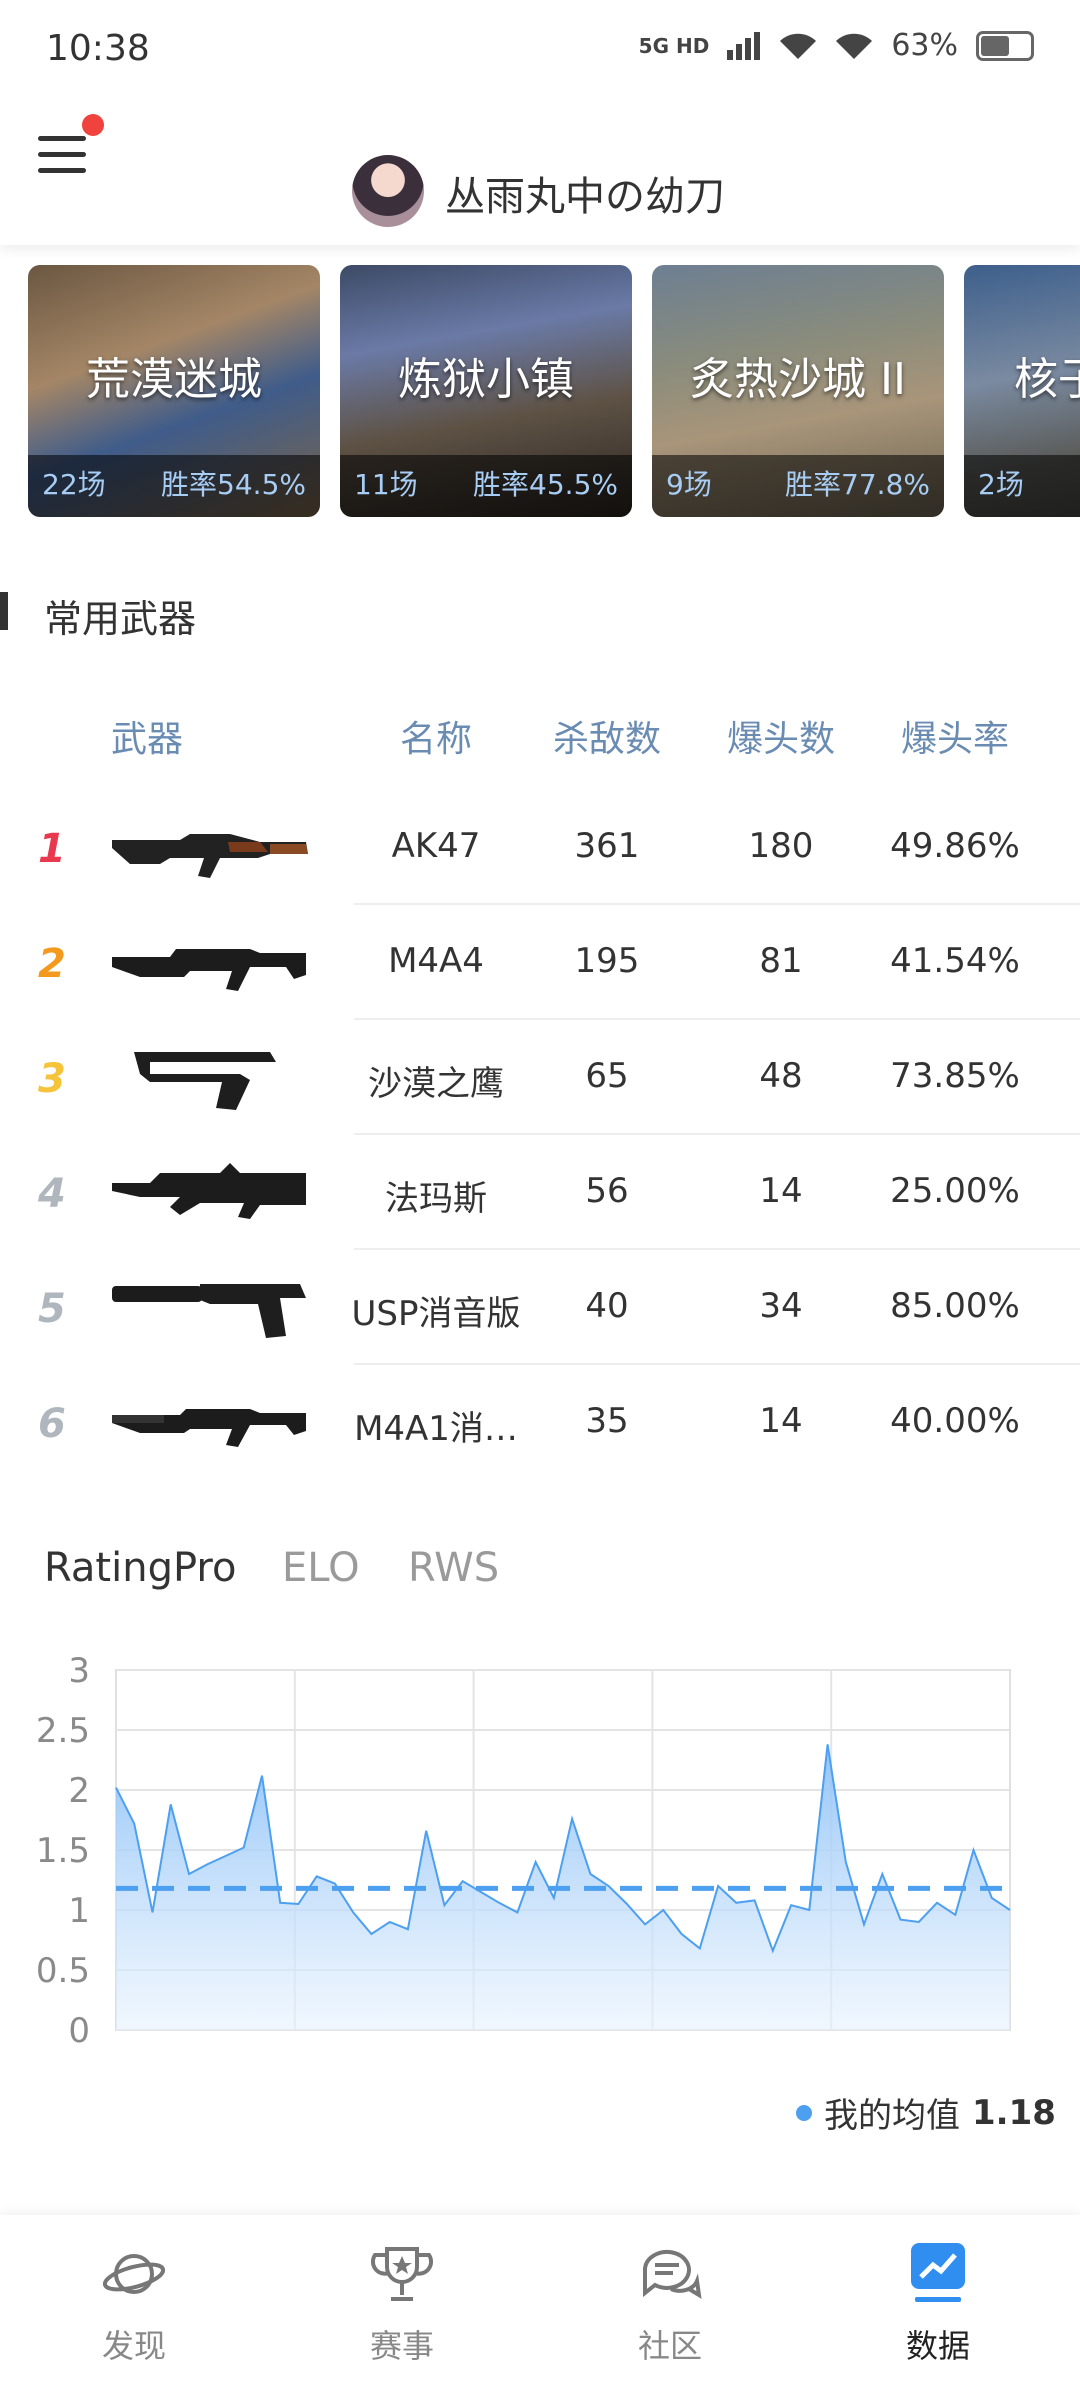 The image size is (1080, 2400). What do you see at coordinates (540, 50) in the screenshot?
I see `status-bar: 10:38 5G HD 63%` at bounding box center [540, 50].